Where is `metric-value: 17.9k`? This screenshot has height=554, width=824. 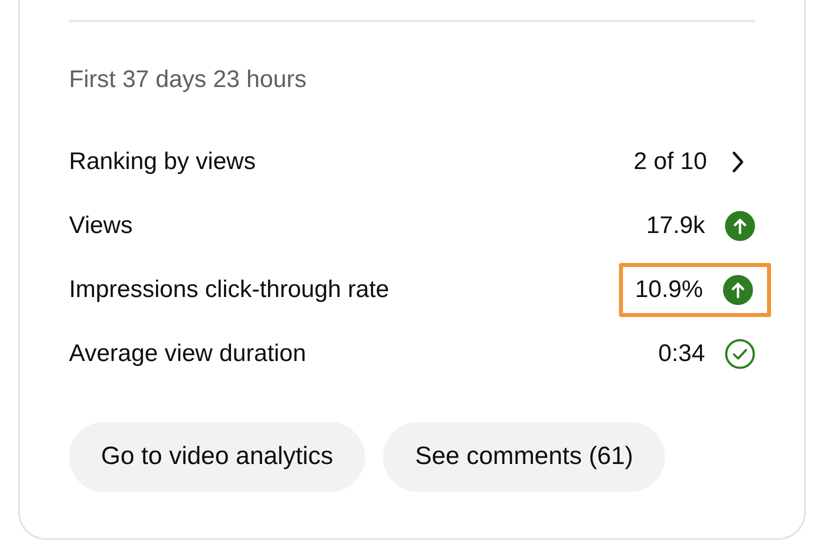
metric-value: 17.9k is located at coordinates (675, 226).